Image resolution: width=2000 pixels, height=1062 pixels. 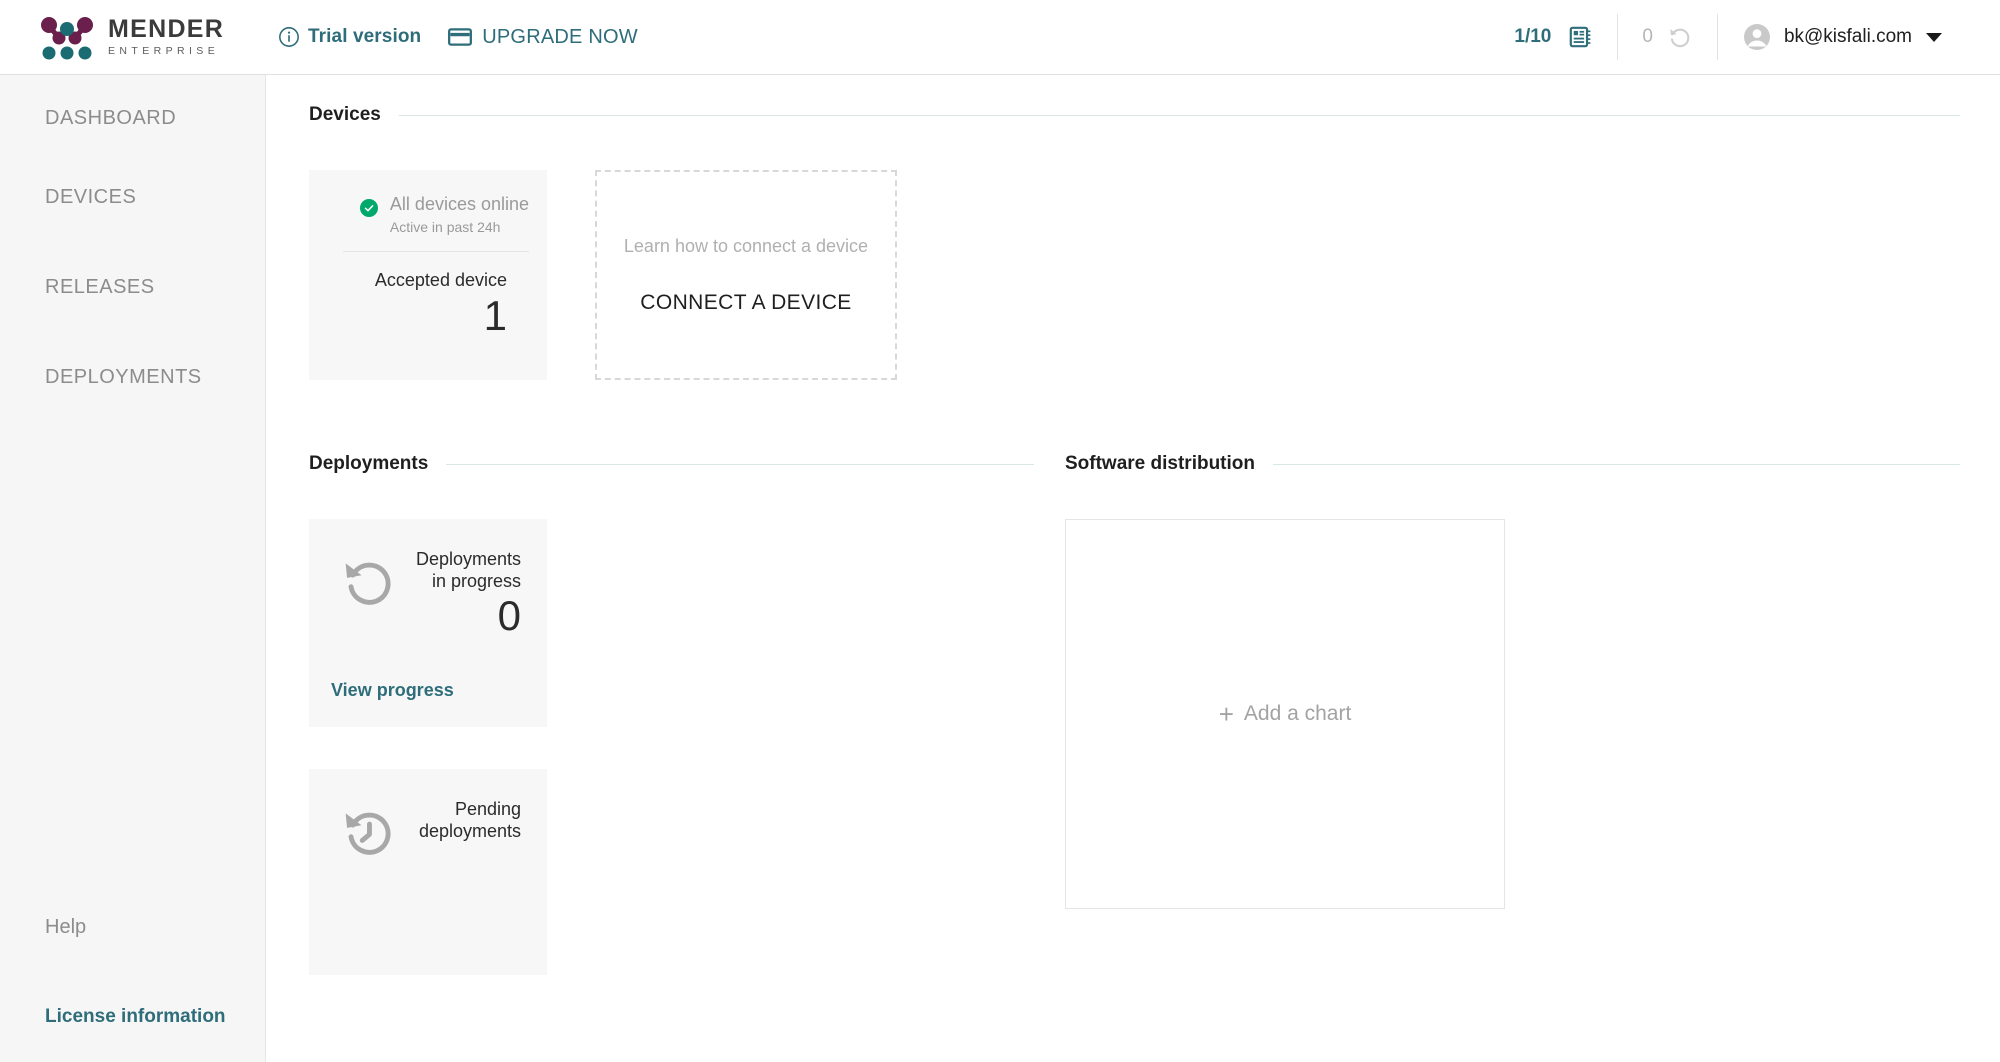 I want to click on sidebar-item-label: DASHBOARD, so click(x=111, y=118).